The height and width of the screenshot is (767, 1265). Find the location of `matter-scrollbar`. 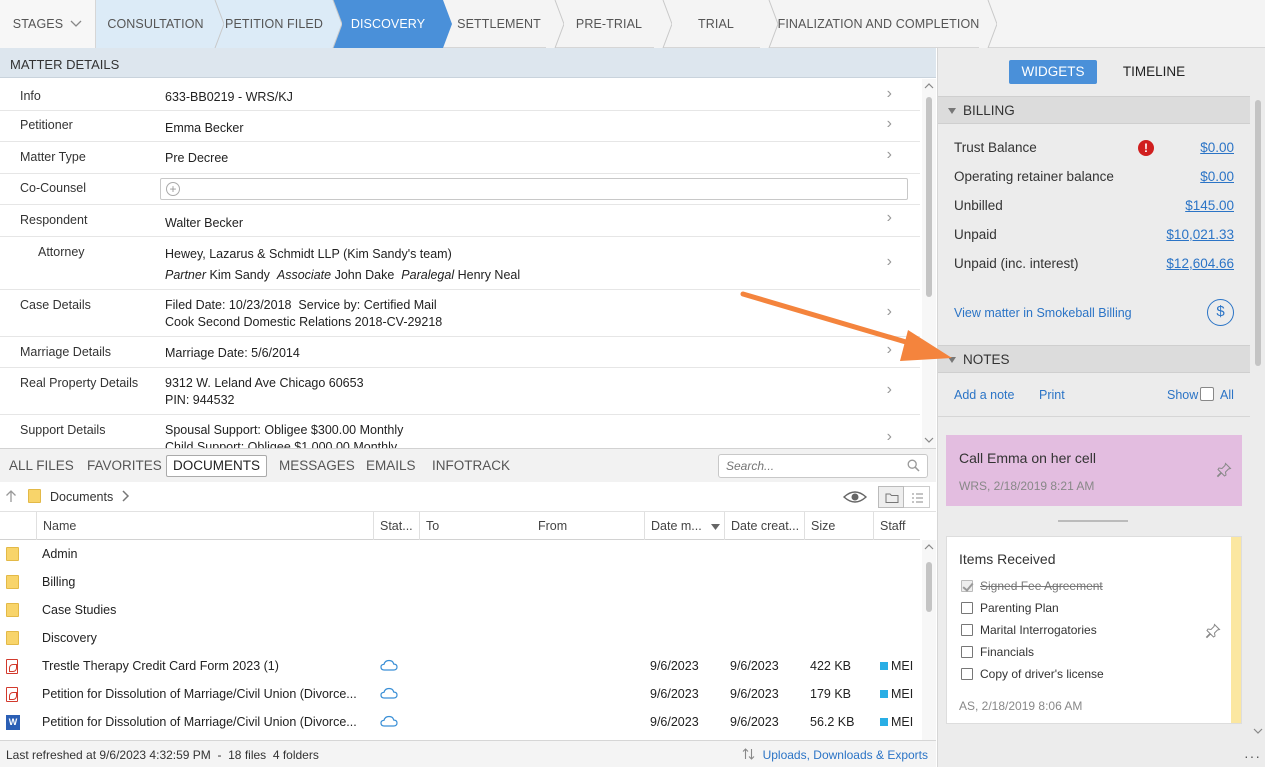

matter-scrollbar is located at coordinates (929, 263).